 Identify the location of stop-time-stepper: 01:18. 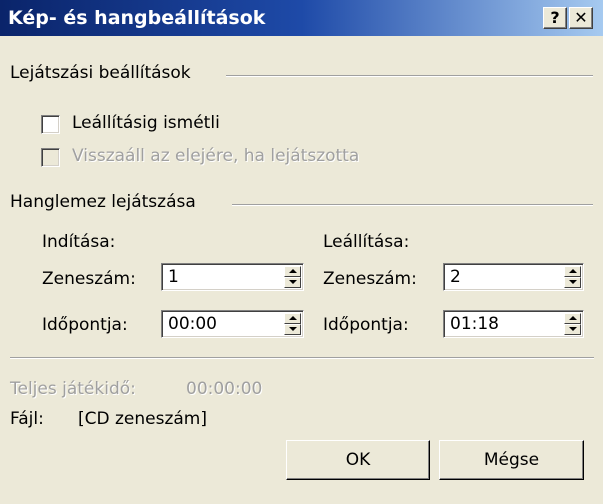
(513, 324).